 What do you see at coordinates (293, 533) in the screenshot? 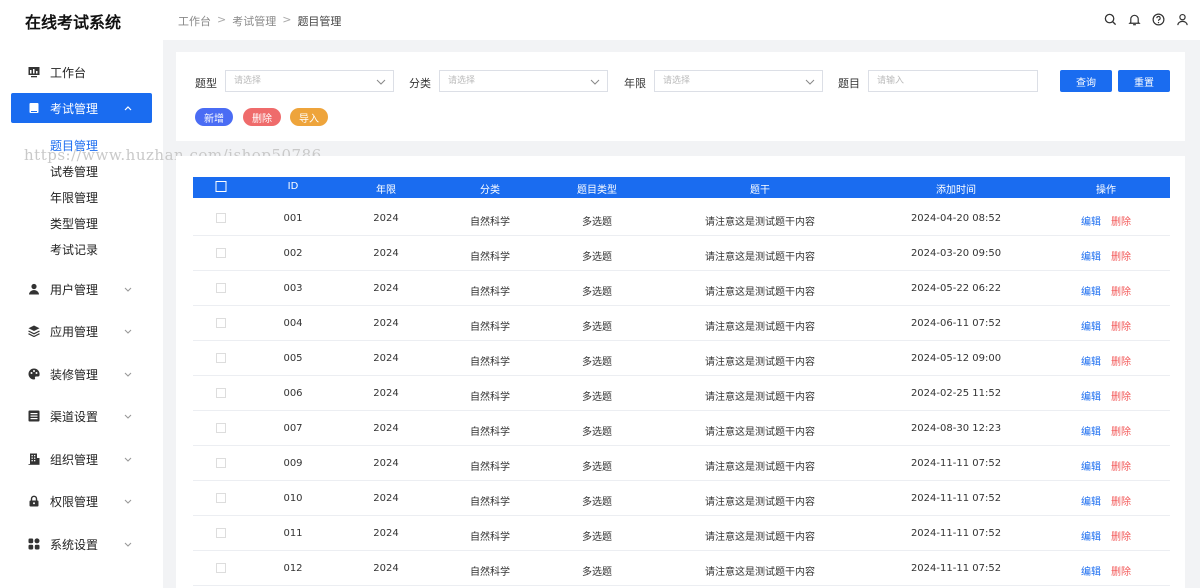
I see `cell-id: 011` at bounding box center [293, 533].